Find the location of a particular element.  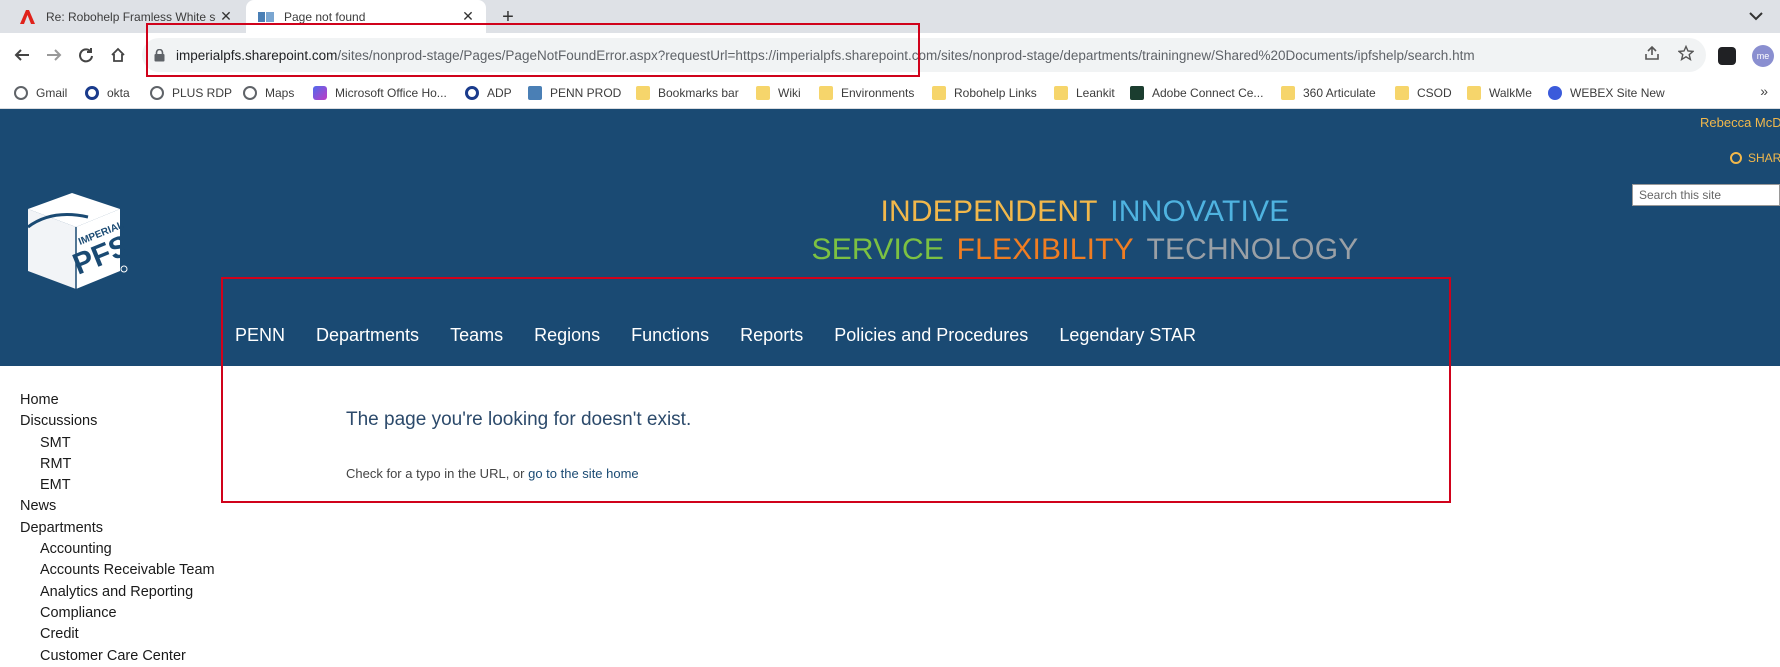

tagline-word: INDEPENDENT is located at coordinates (989, 211).